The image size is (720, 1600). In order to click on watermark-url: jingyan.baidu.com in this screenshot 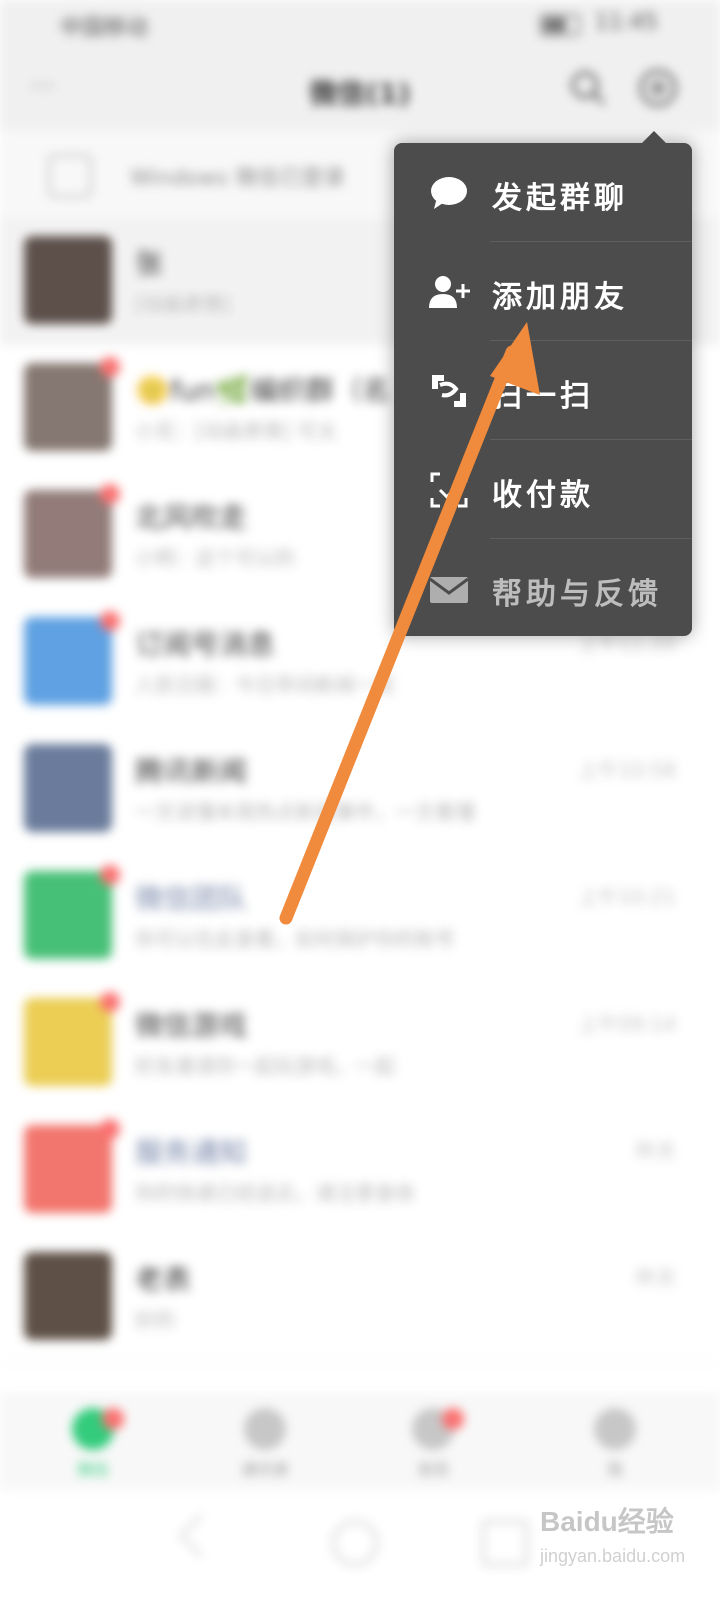, I will do `click(613, 1556)`.